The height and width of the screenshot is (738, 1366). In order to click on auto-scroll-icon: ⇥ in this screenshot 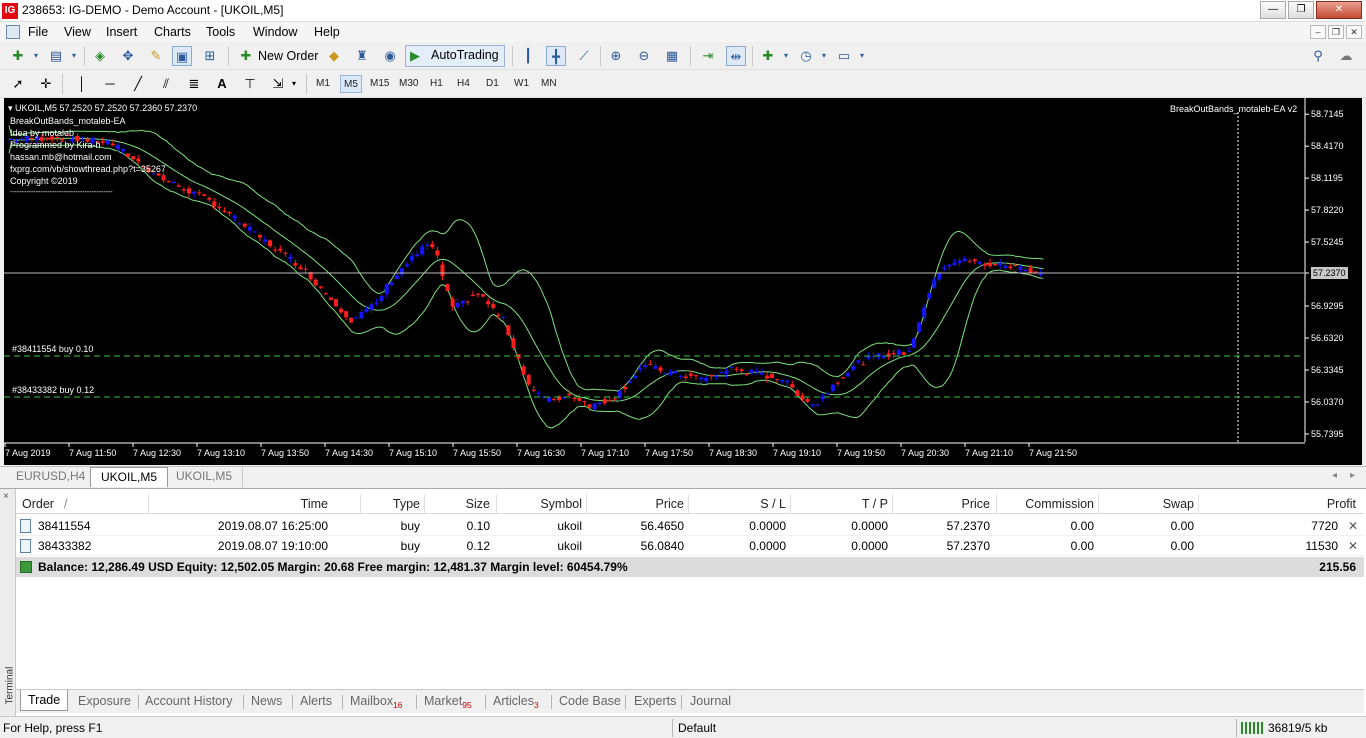, I will do `click(708, 56)`.